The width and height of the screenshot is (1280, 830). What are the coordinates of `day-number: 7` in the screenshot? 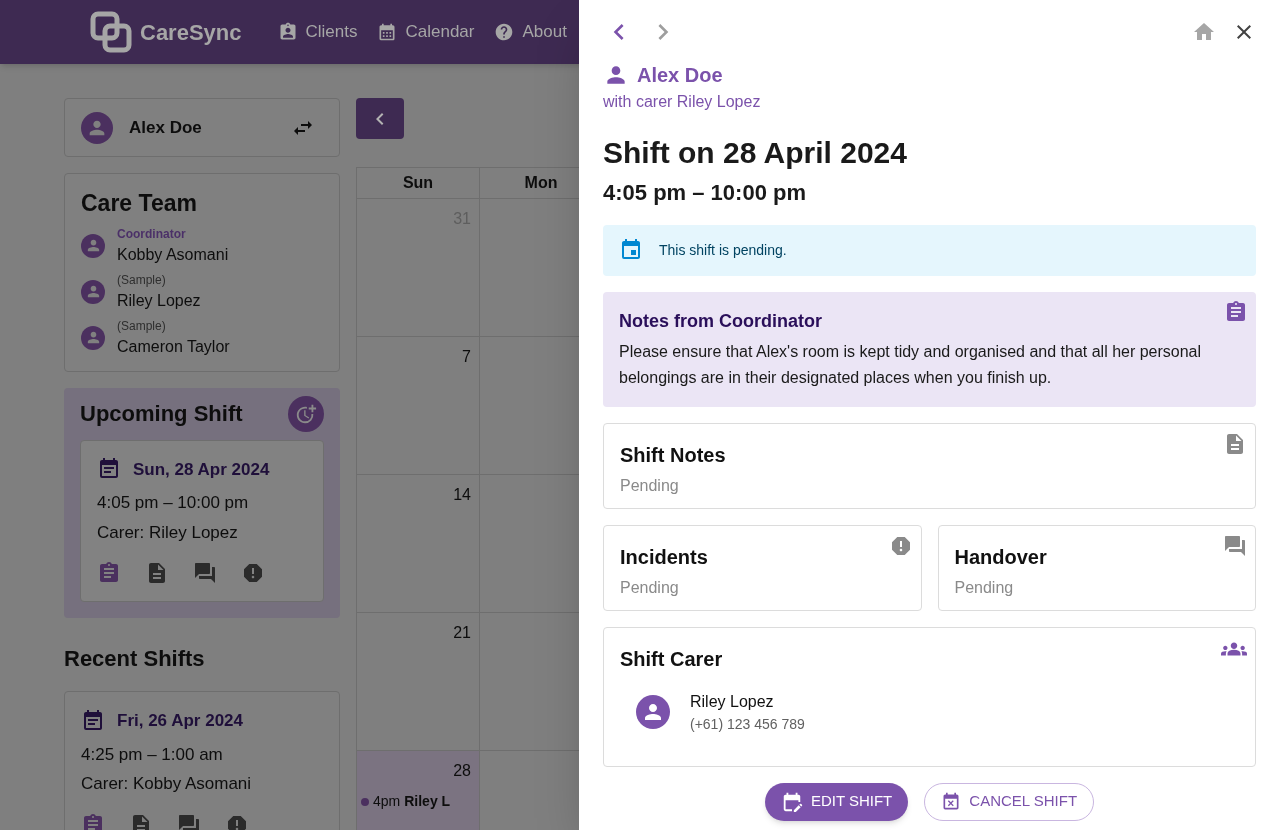 It's located at (466, 357).